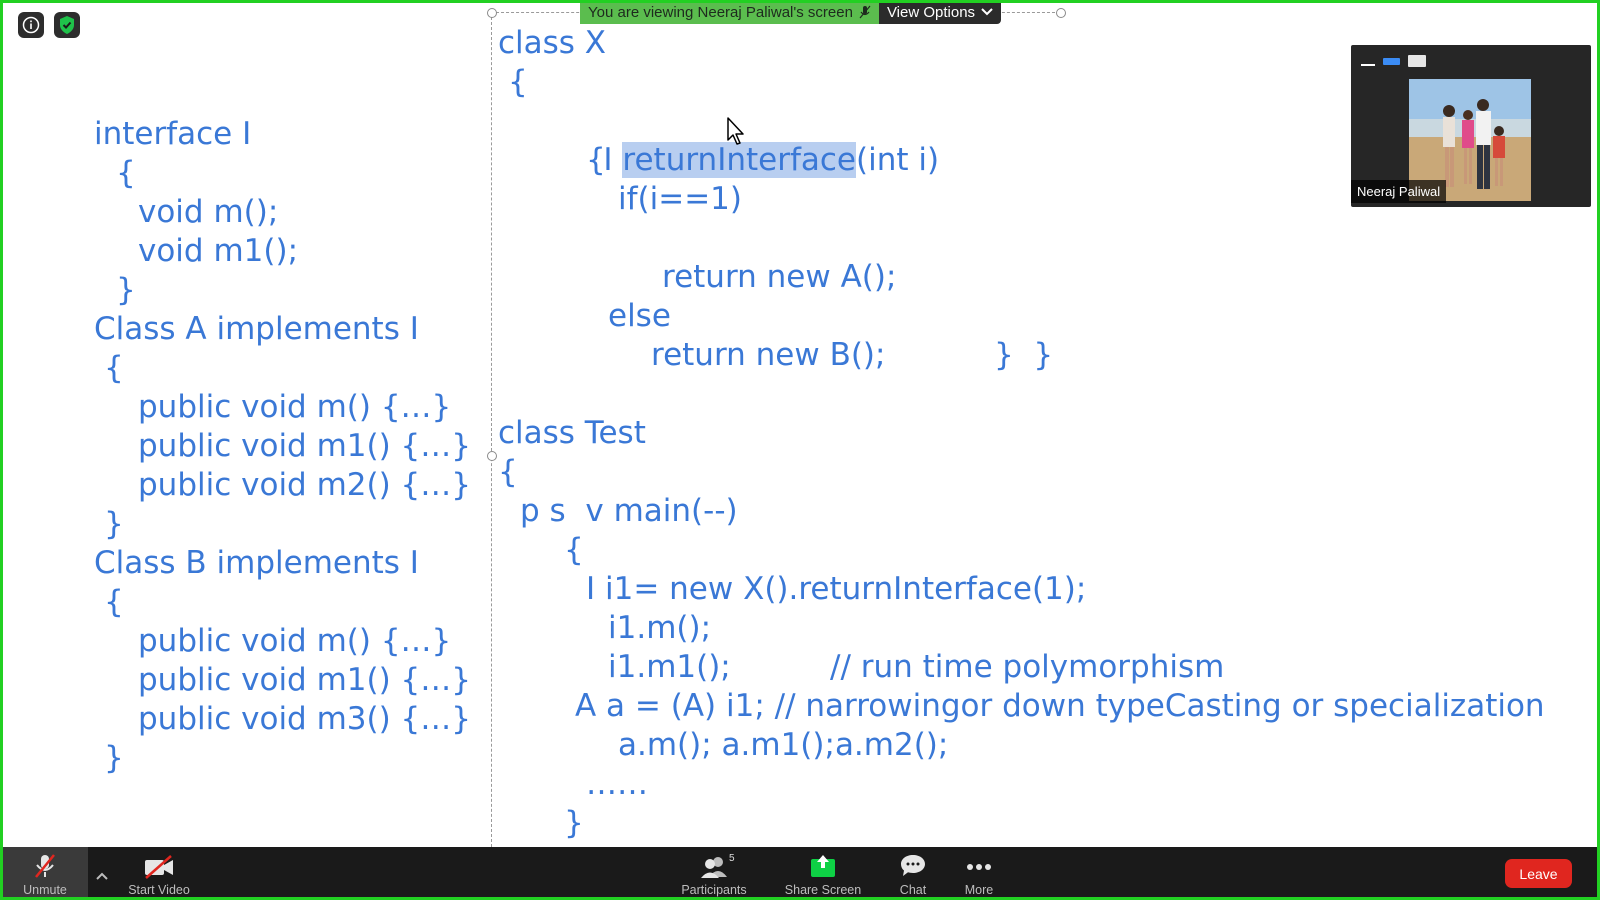  Describe the element at coordinates (836, 589) in the screenshot. I see `code-line: I i1= new X().returnInterface(1);` at that location.